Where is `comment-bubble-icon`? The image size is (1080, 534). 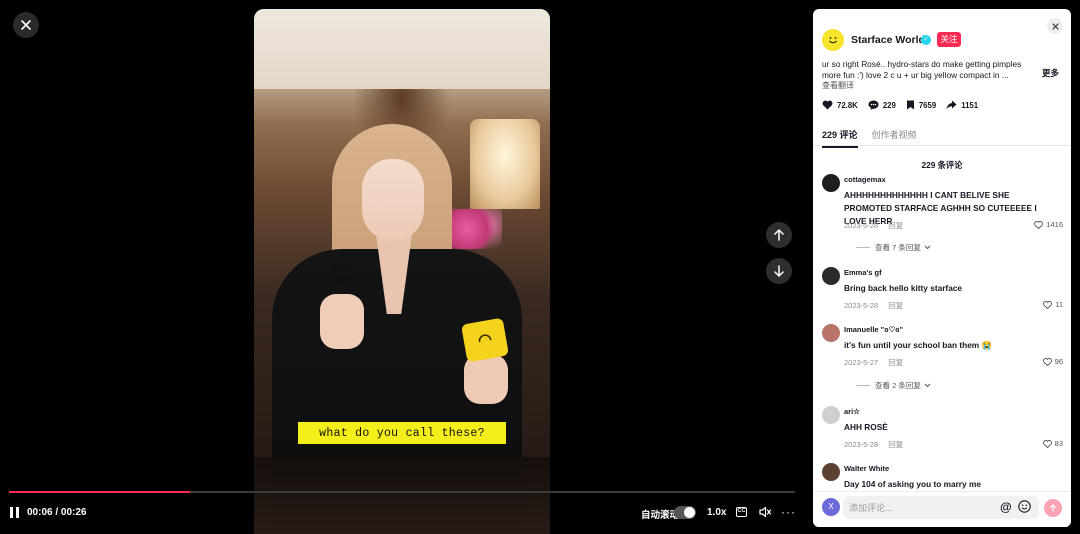
comment-bubble-icon is located at coordinates (873, 105).